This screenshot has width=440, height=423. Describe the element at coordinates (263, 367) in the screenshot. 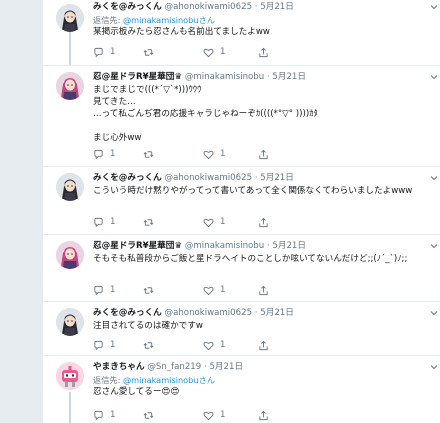

I see `tweet-header: やまきちゃん @Sn_fan219 · 5月21日` at that location.